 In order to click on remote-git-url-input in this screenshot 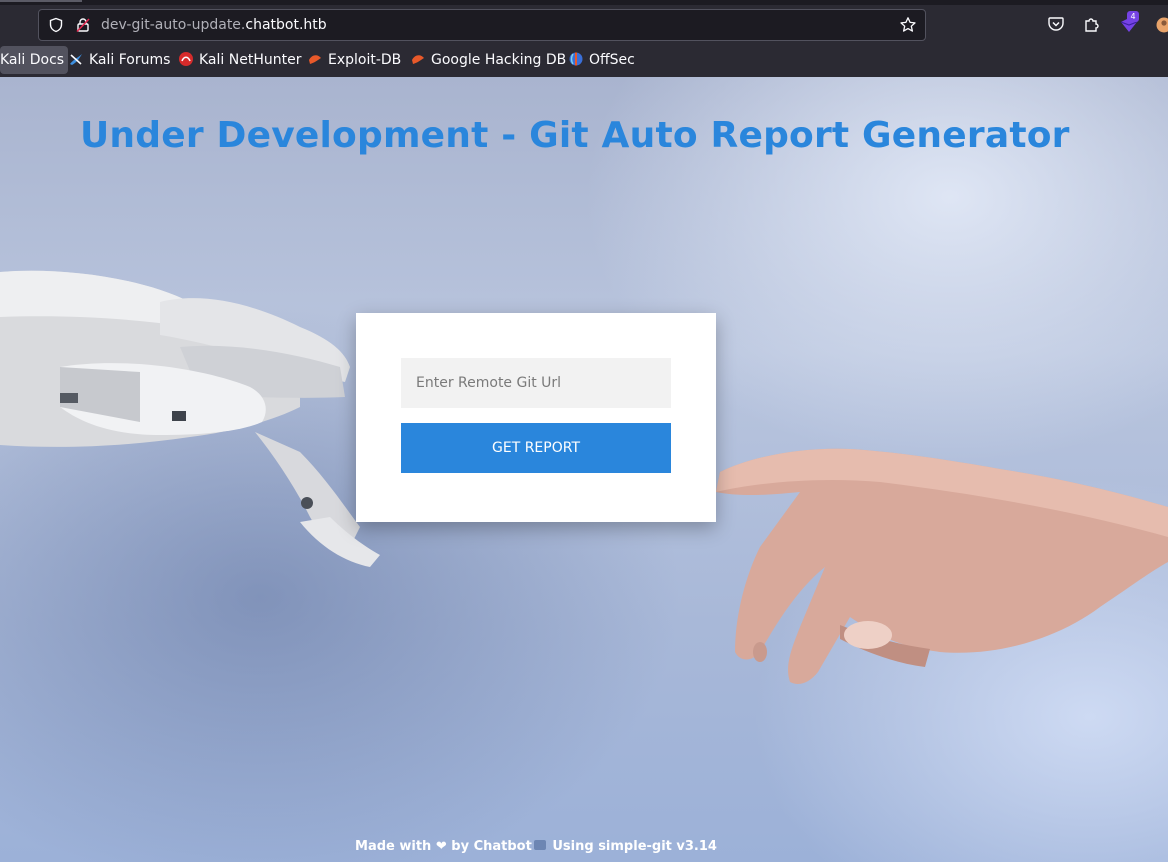, I will do `click(536, 383)`.